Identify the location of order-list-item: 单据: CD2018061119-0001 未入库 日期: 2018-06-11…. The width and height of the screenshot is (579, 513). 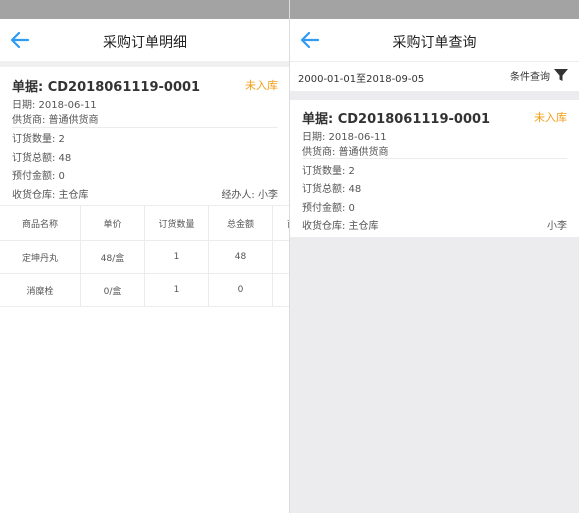
(434, 168).